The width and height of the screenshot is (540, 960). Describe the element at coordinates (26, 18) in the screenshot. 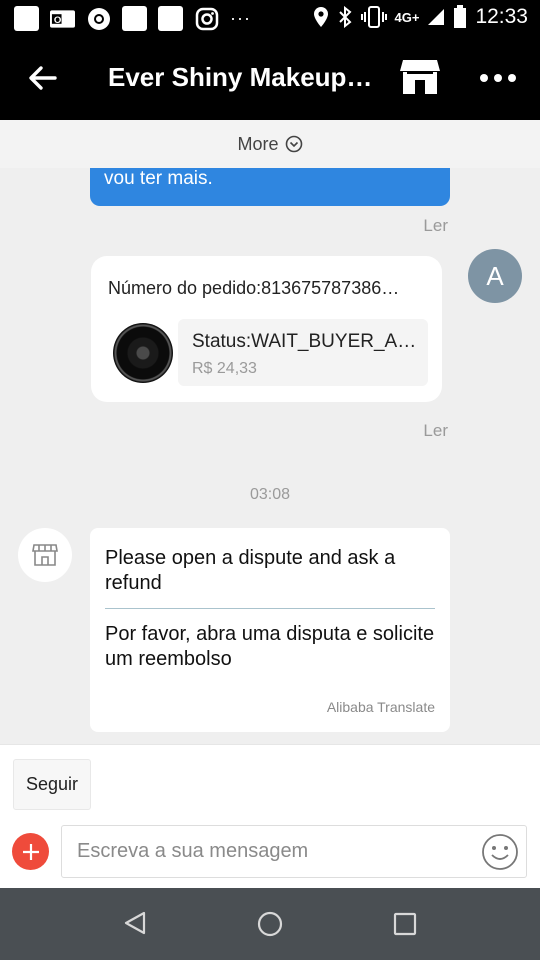

I see `notification-square-icon` at that location.